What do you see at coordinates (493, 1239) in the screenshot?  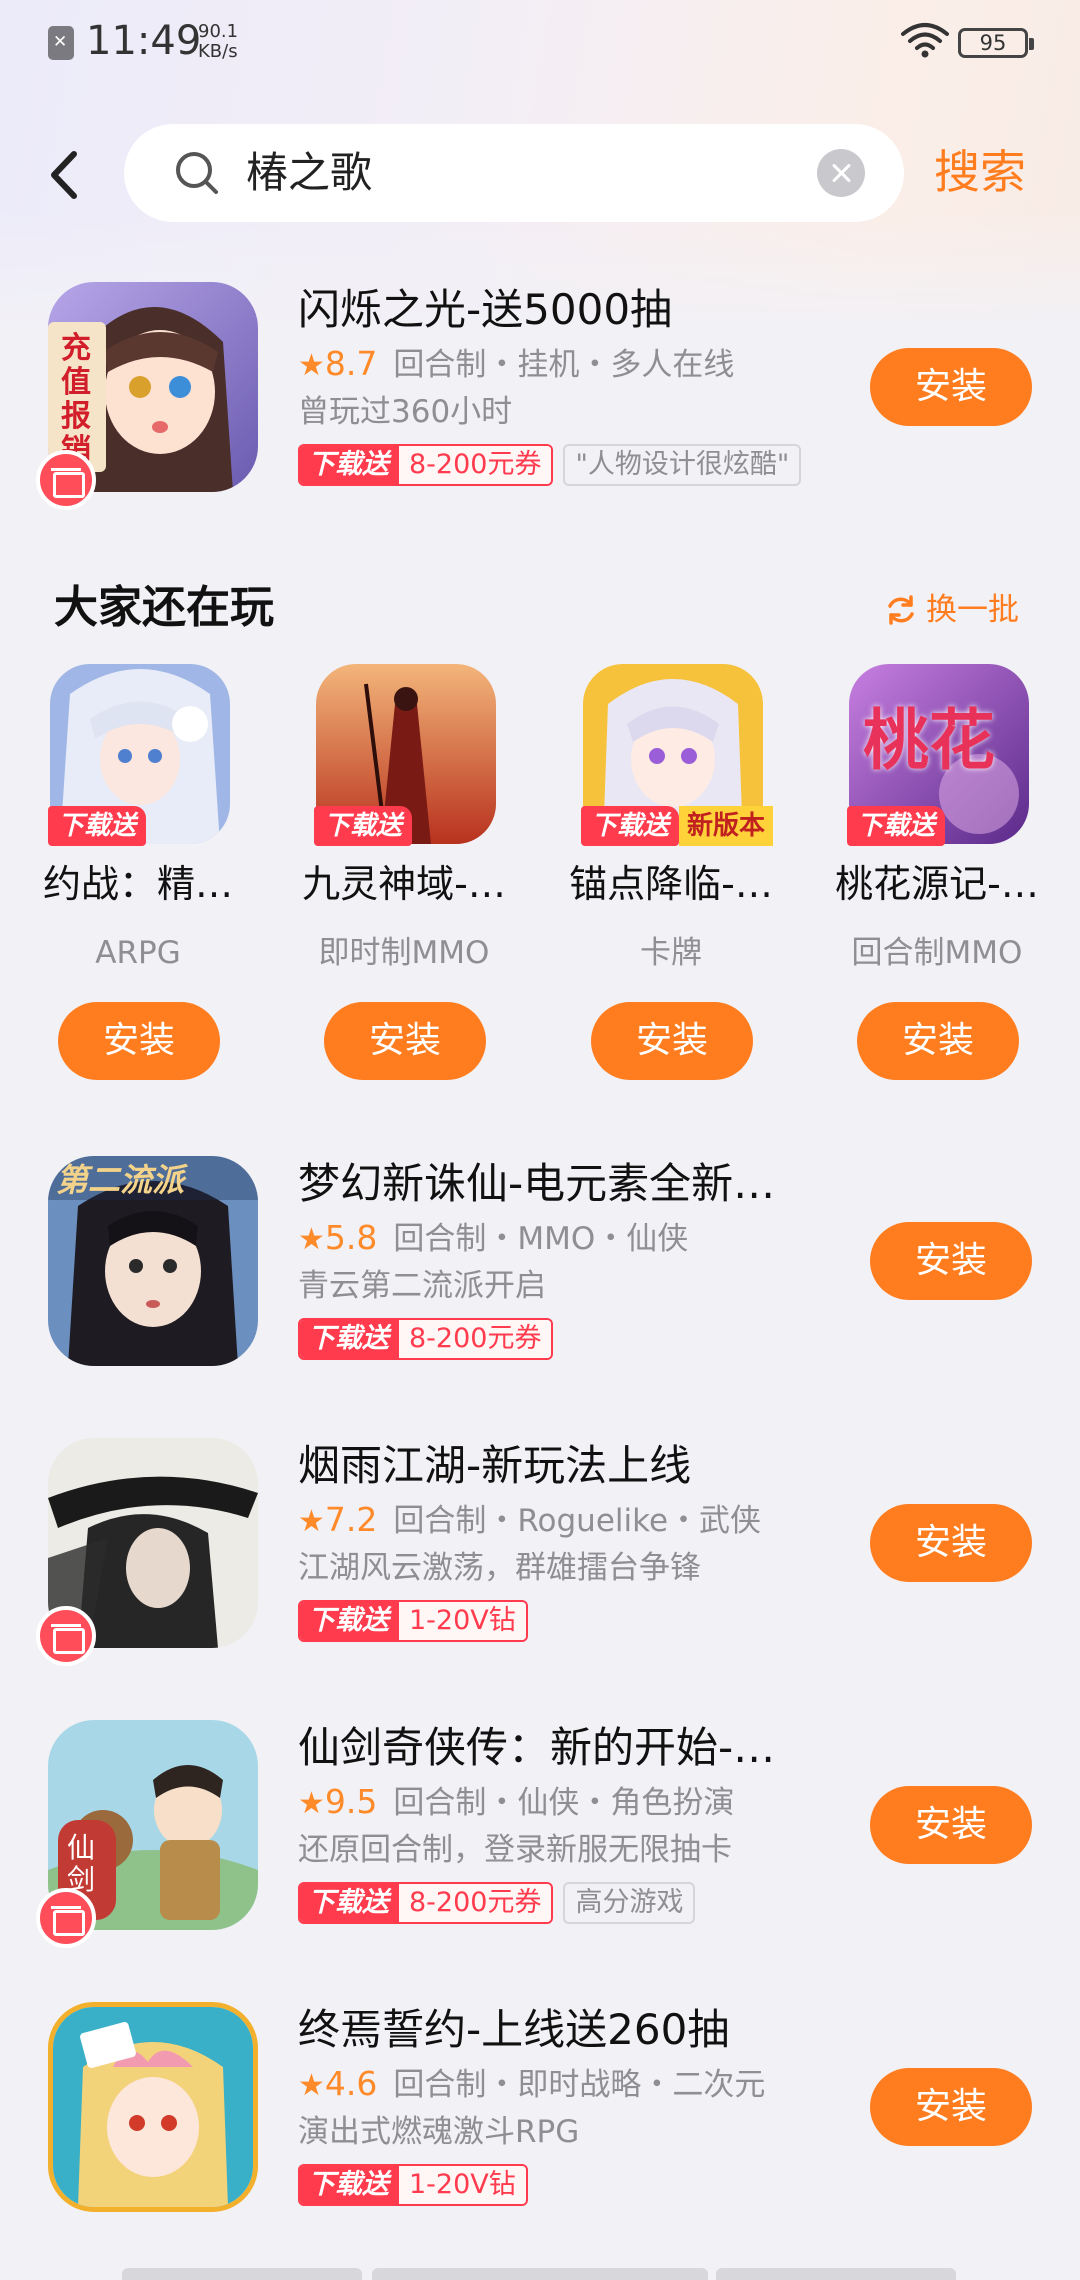 I see `app-meta: ★5.8 回合制・MMO・仙侠` at bounding box center [493, 1239].